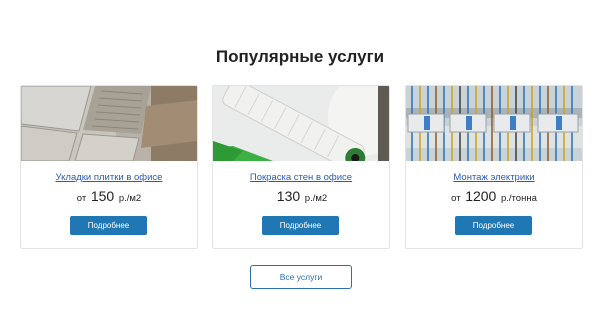  I want to click on all-services-button: Все услуги, so click(301, 277).